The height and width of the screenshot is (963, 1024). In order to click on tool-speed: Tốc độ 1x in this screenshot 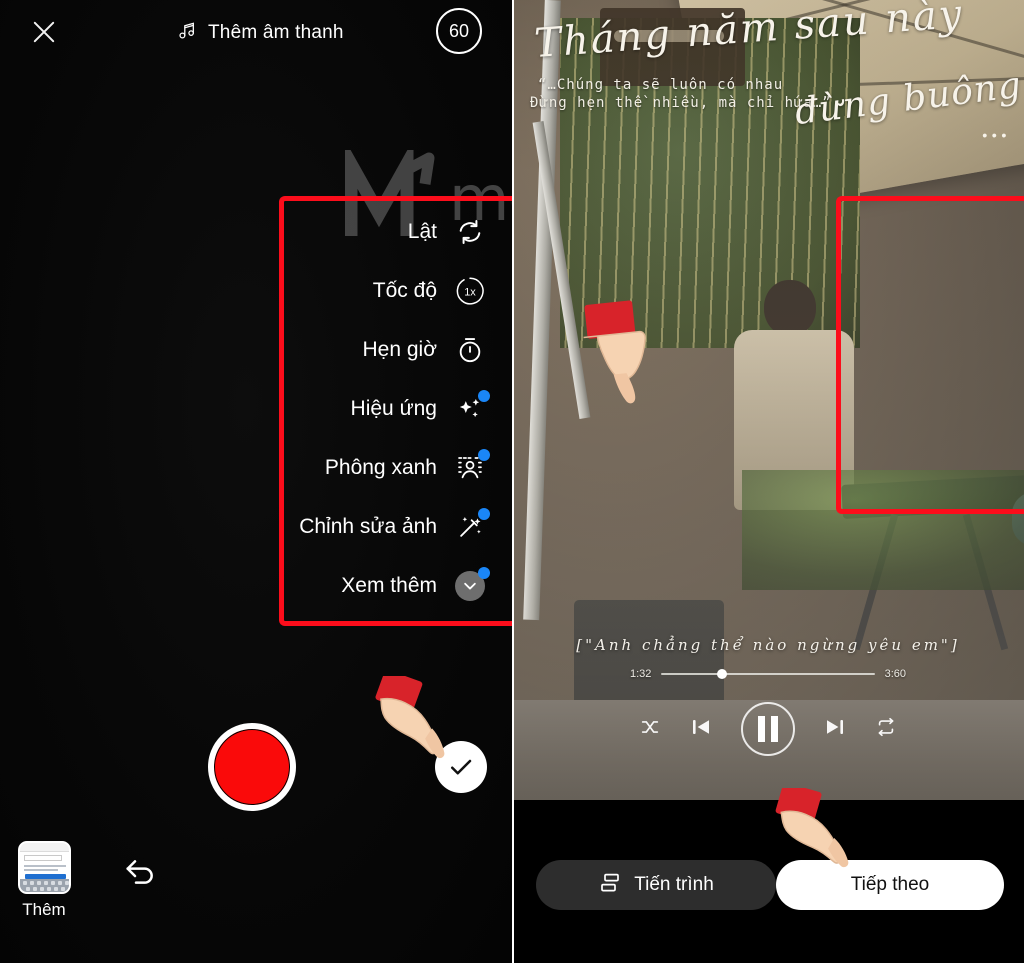, I will do `click(398, 290)`.